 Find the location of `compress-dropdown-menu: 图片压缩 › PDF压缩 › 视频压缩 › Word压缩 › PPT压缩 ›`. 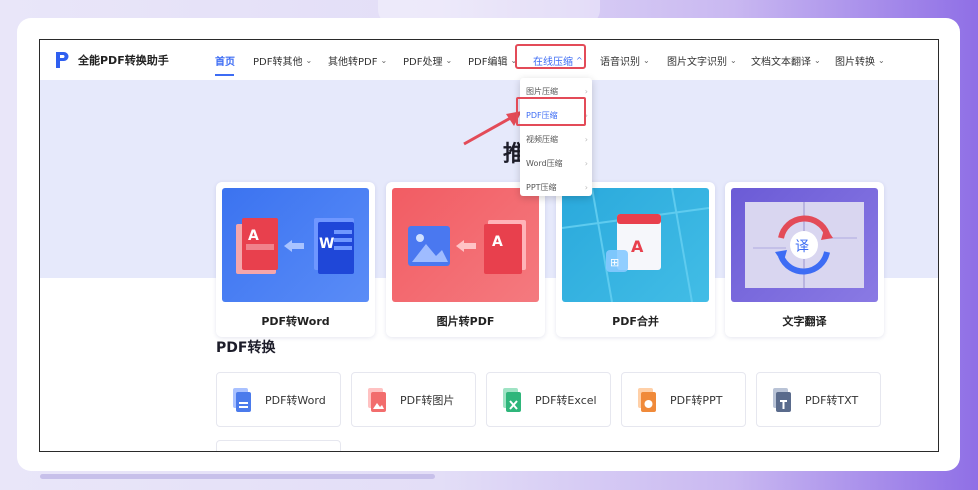

compress-dropdown-menu: 图片压缩 › PDF压缩 › 视频压缩 › Word压缩 › PPT压缩 › is located at coordinates (556, 137).